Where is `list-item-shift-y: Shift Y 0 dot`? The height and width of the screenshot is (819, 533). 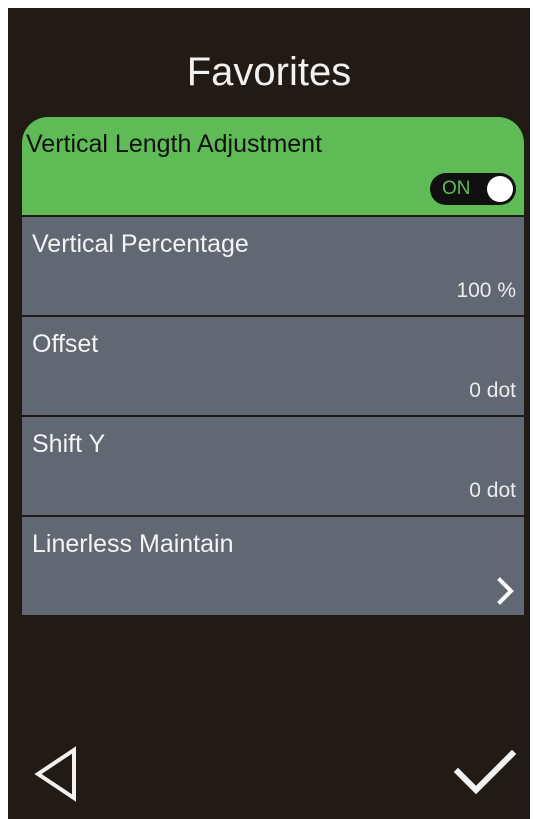 list-item-shift-y: Shift Y 0 dot is located at coordinates (273, 466).